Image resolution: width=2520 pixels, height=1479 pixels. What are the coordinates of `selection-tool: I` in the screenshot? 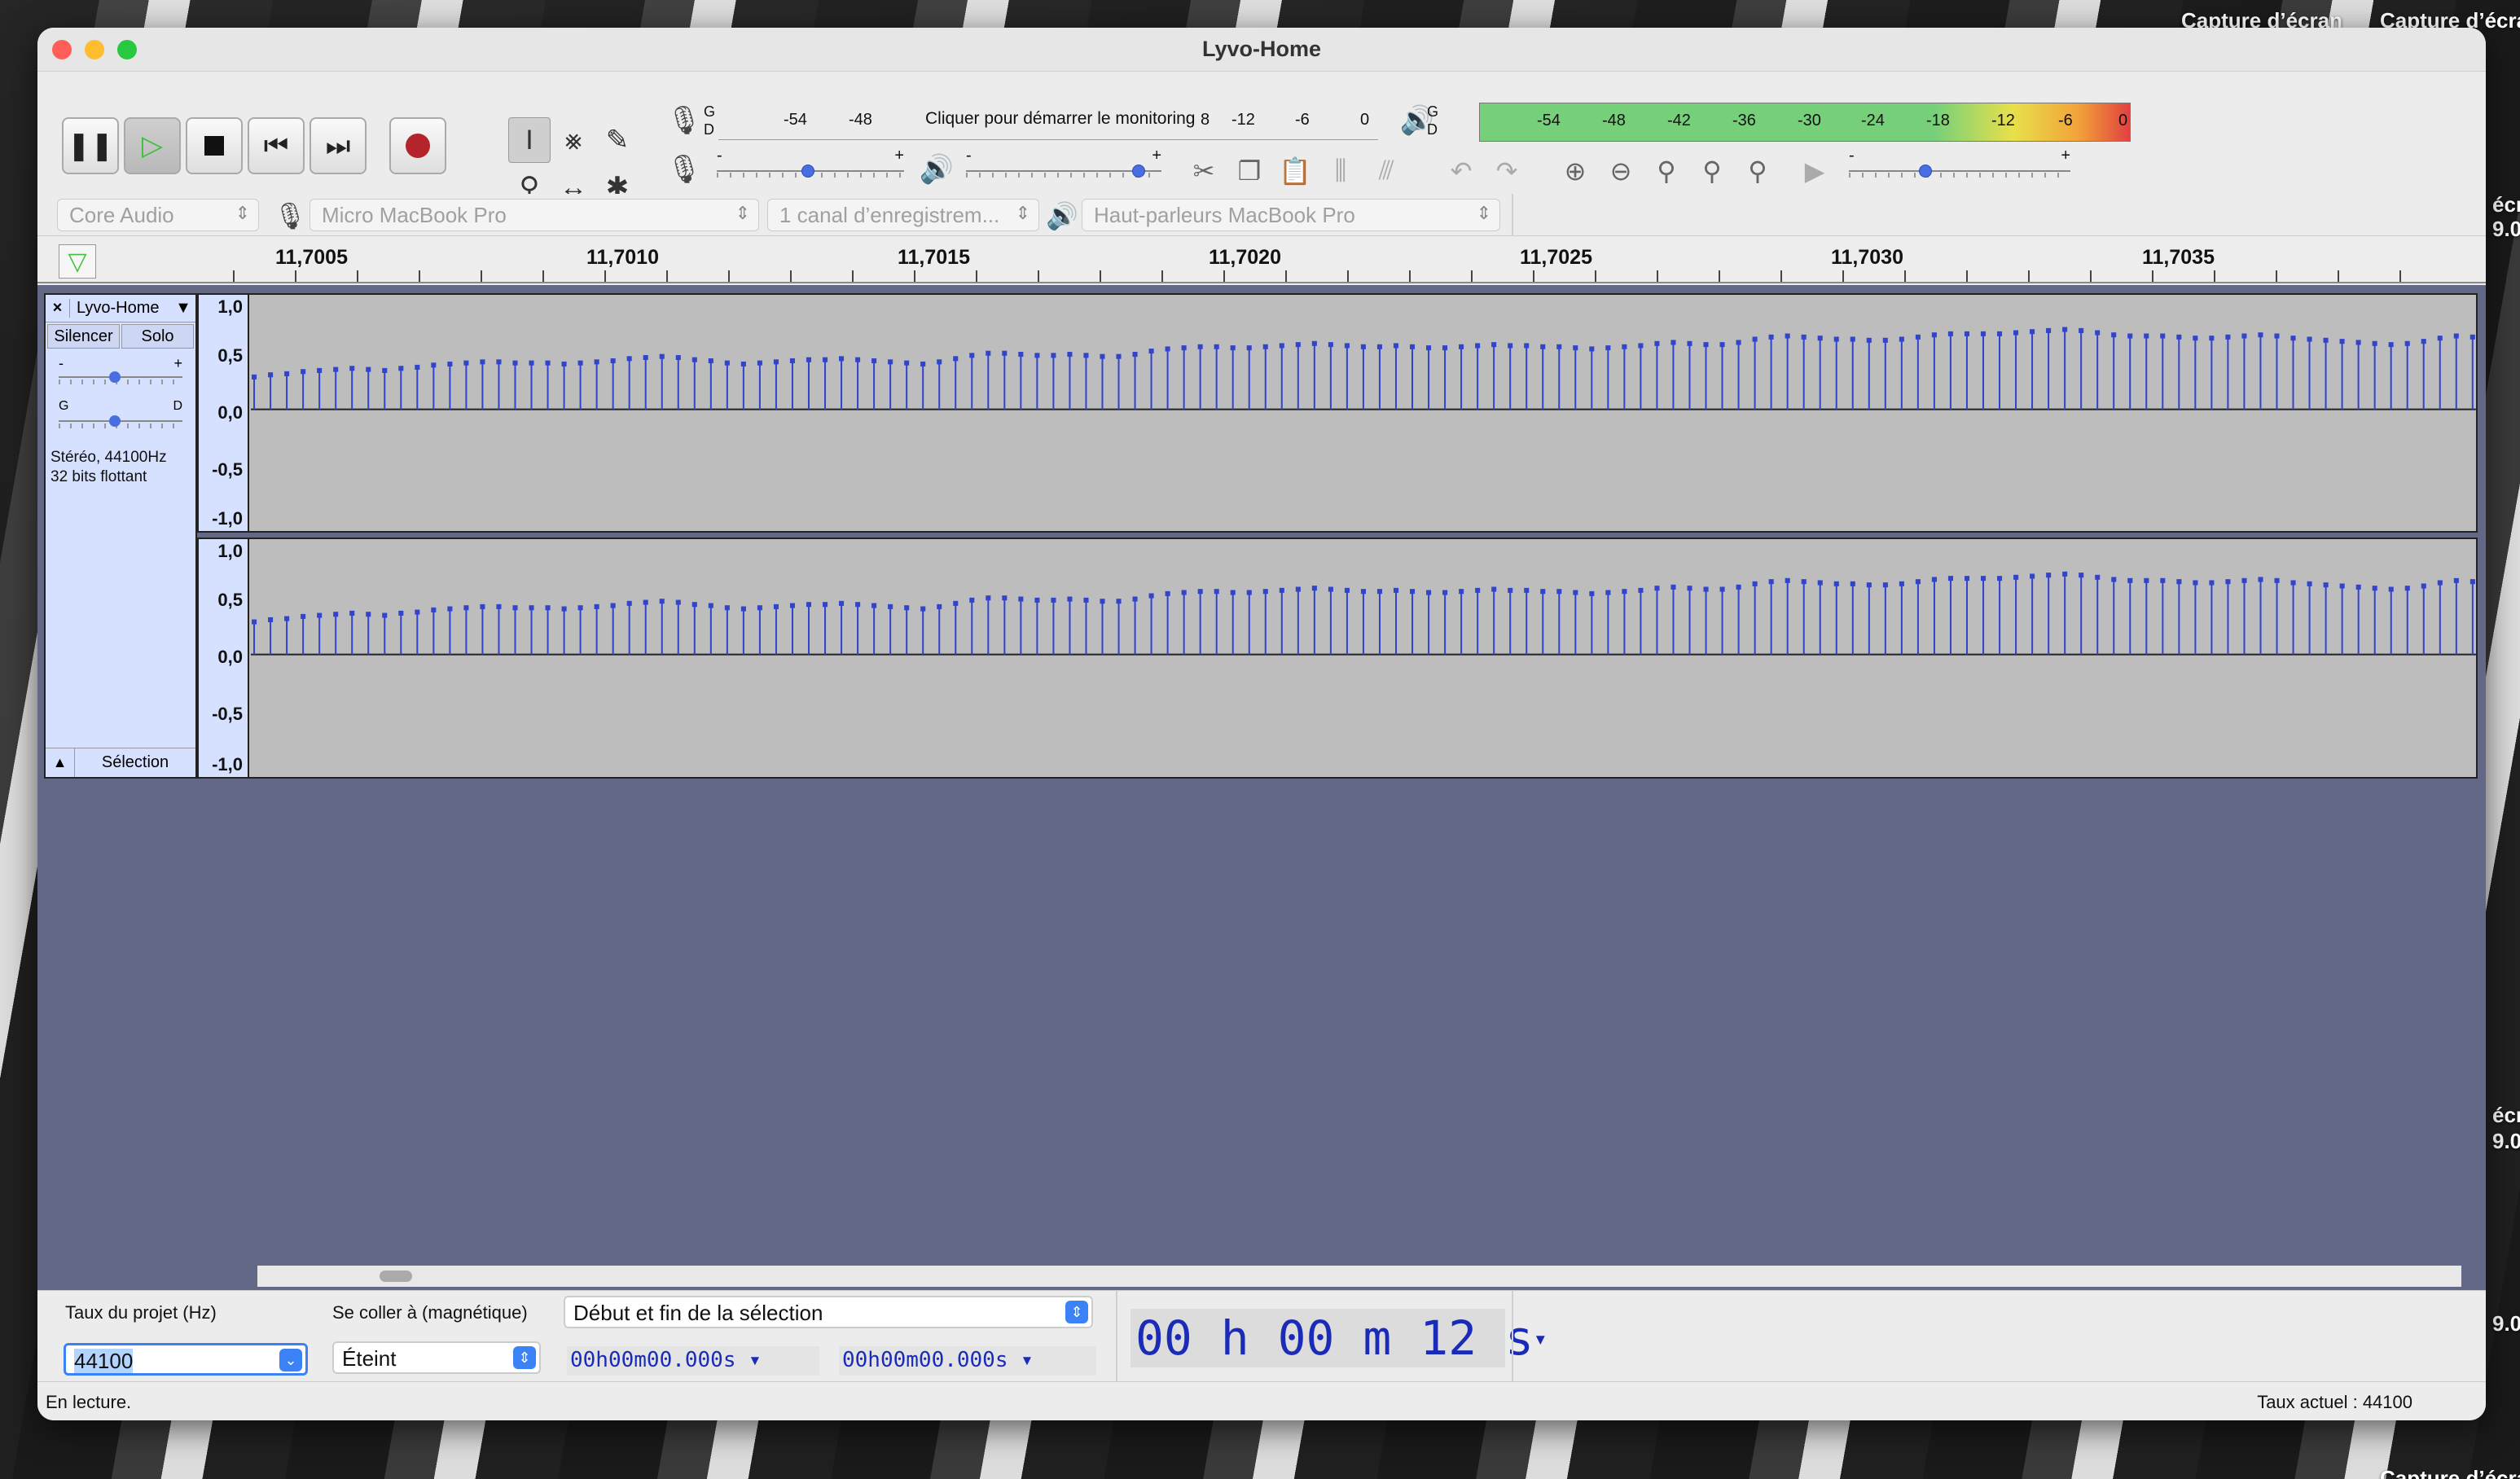 It's located at (529, 140).